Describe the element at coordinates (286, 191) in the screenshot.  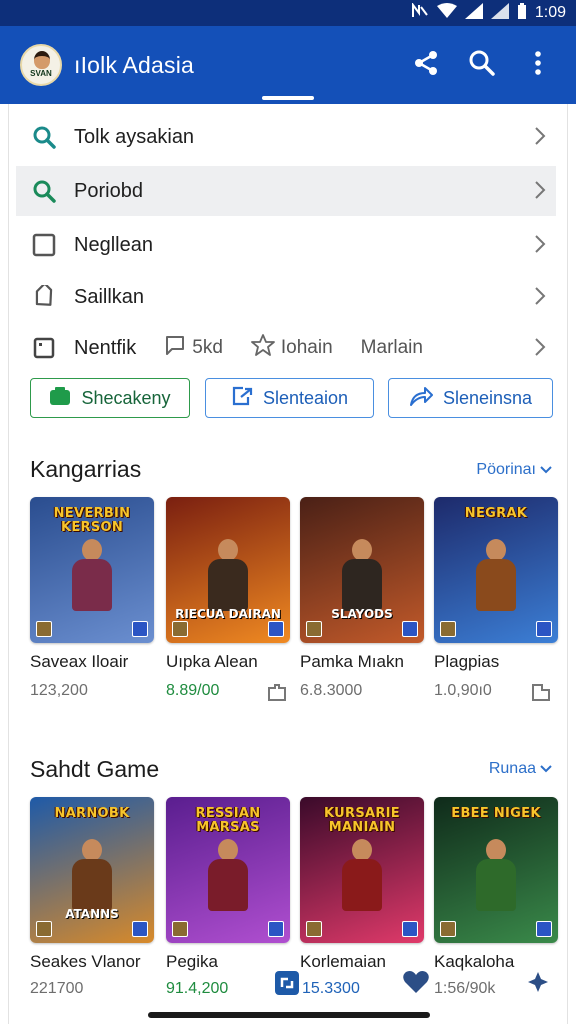
I see `menu-item-2: Poriobd` at that location.